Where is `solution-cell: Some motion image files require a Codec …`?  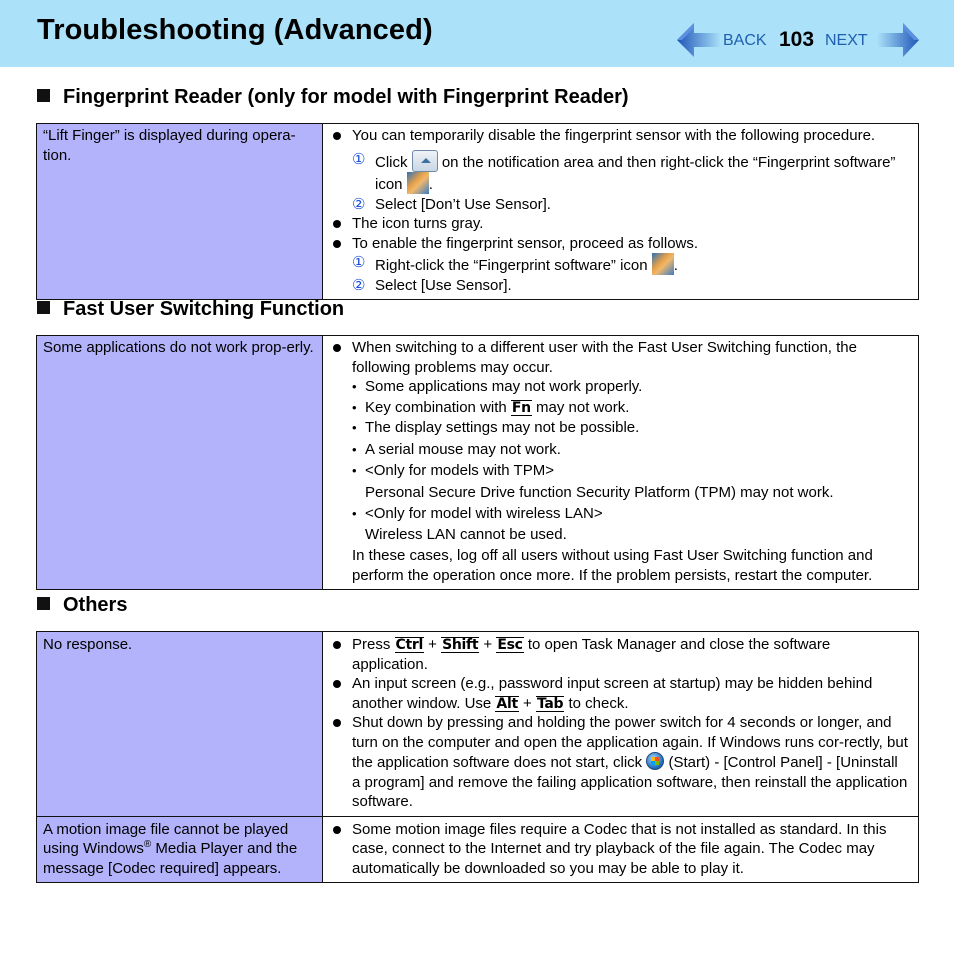
solution-cell: Some motion image files require a Codec … is located at coordinates (620, 849).